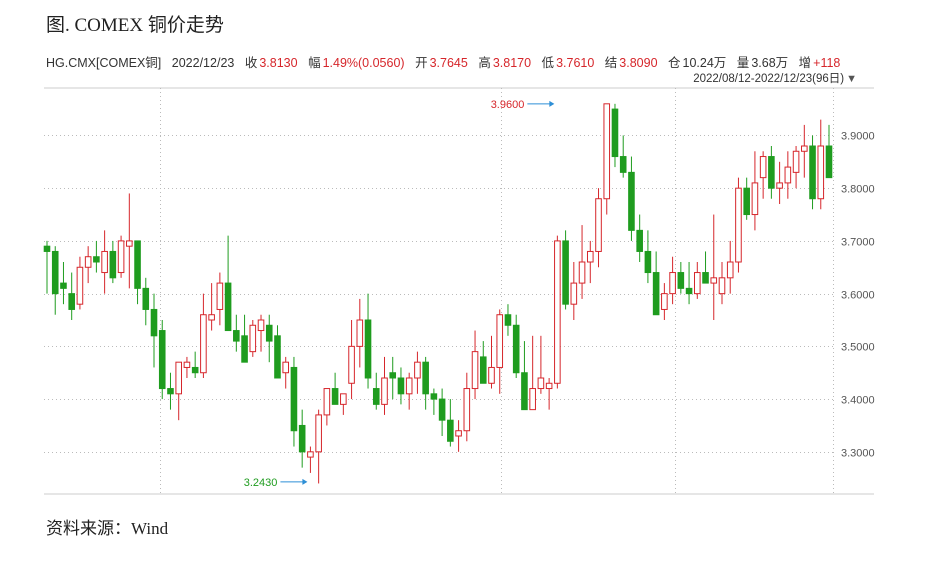 This screenshot has height=572, width=939. I want to click on y-tick-label: 3.3000, so click(858, 454).